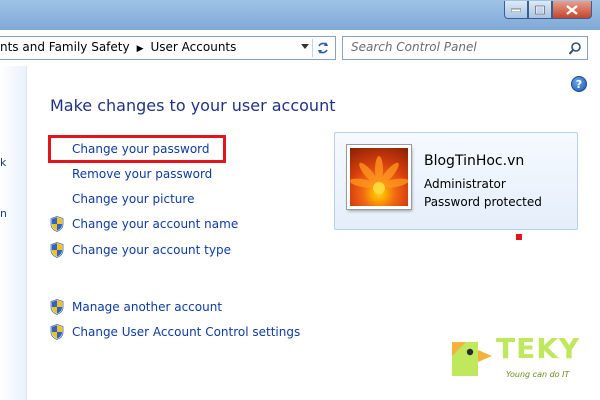 The height and width of the screenshot is (400, 600). What do you see at coordinates (151, 250) in the screenshot?
I see `change-account-type-link: Change your account type` at bounding box center [151, 250].